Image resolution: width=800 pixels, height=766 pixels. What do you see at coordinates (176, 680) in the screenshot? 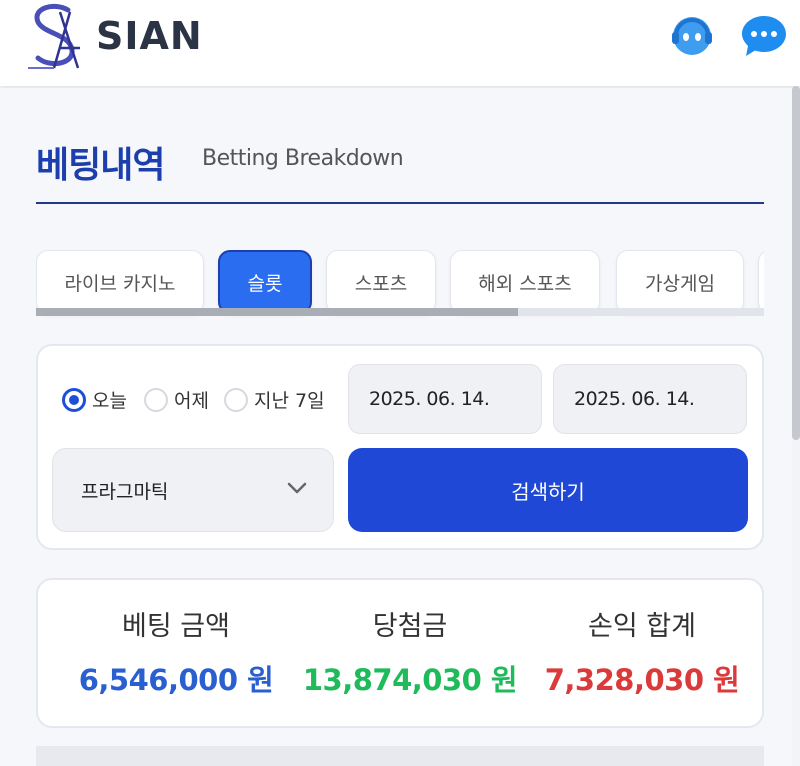
I see `bet-amount-value: 6,546,000 원` at bounding box center [176, 680].